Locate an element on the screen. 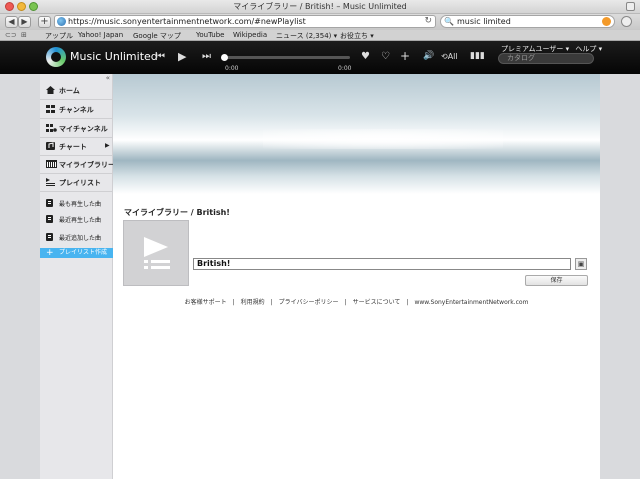  sidebar-item-channels: チャンネル is located at coordinates (76, 110).